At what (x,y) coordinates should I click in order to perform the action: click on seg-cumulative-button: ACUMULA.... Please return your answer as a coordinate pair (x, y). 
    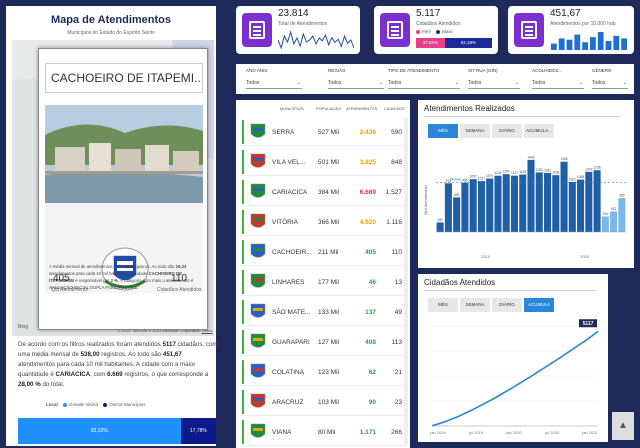
    Looking at the image, I should click on (539, 131).